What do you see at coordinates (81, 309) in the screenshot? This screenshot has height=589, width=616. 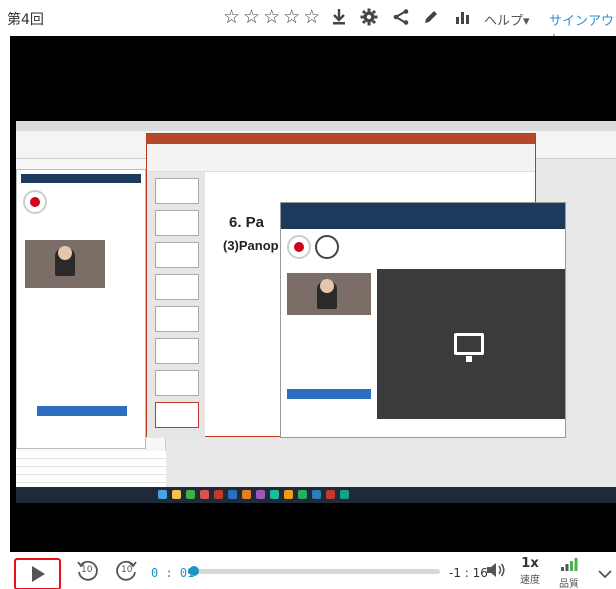 I see `panopto-recorder-window-left` at bounding box center [81, 309].